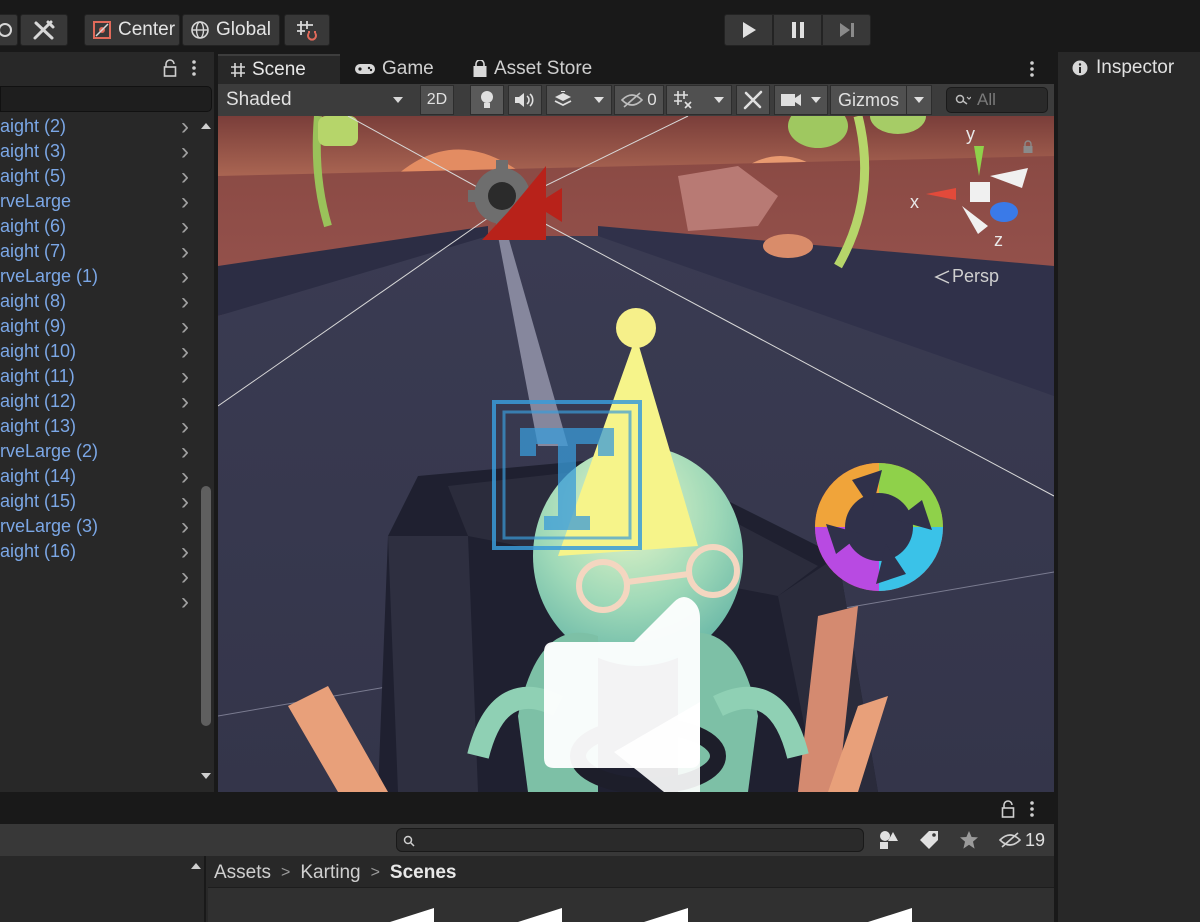  What do you see at coordinates (98, 477) in the screenshot?
I see `hierarchy-item: aight (14) ›` at bounding box center [98, 477].